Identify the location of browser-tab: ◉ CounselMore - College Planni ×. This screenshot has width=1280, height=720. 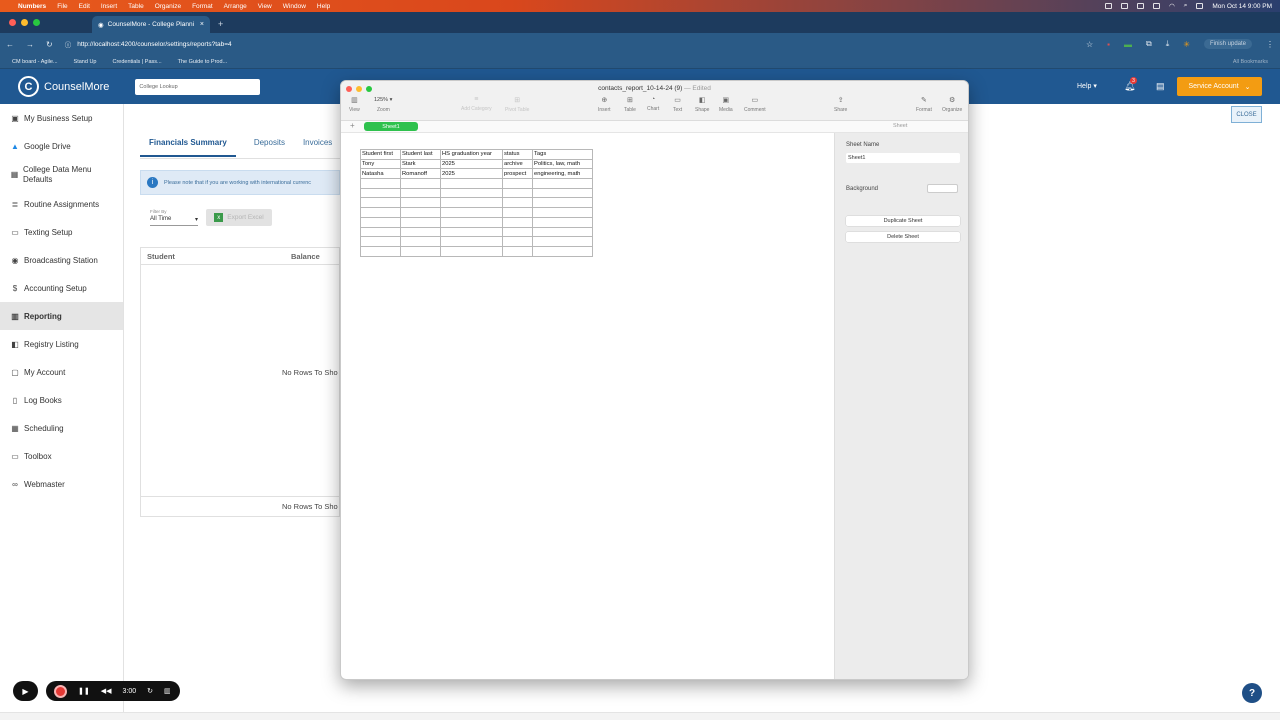
(151, 24).